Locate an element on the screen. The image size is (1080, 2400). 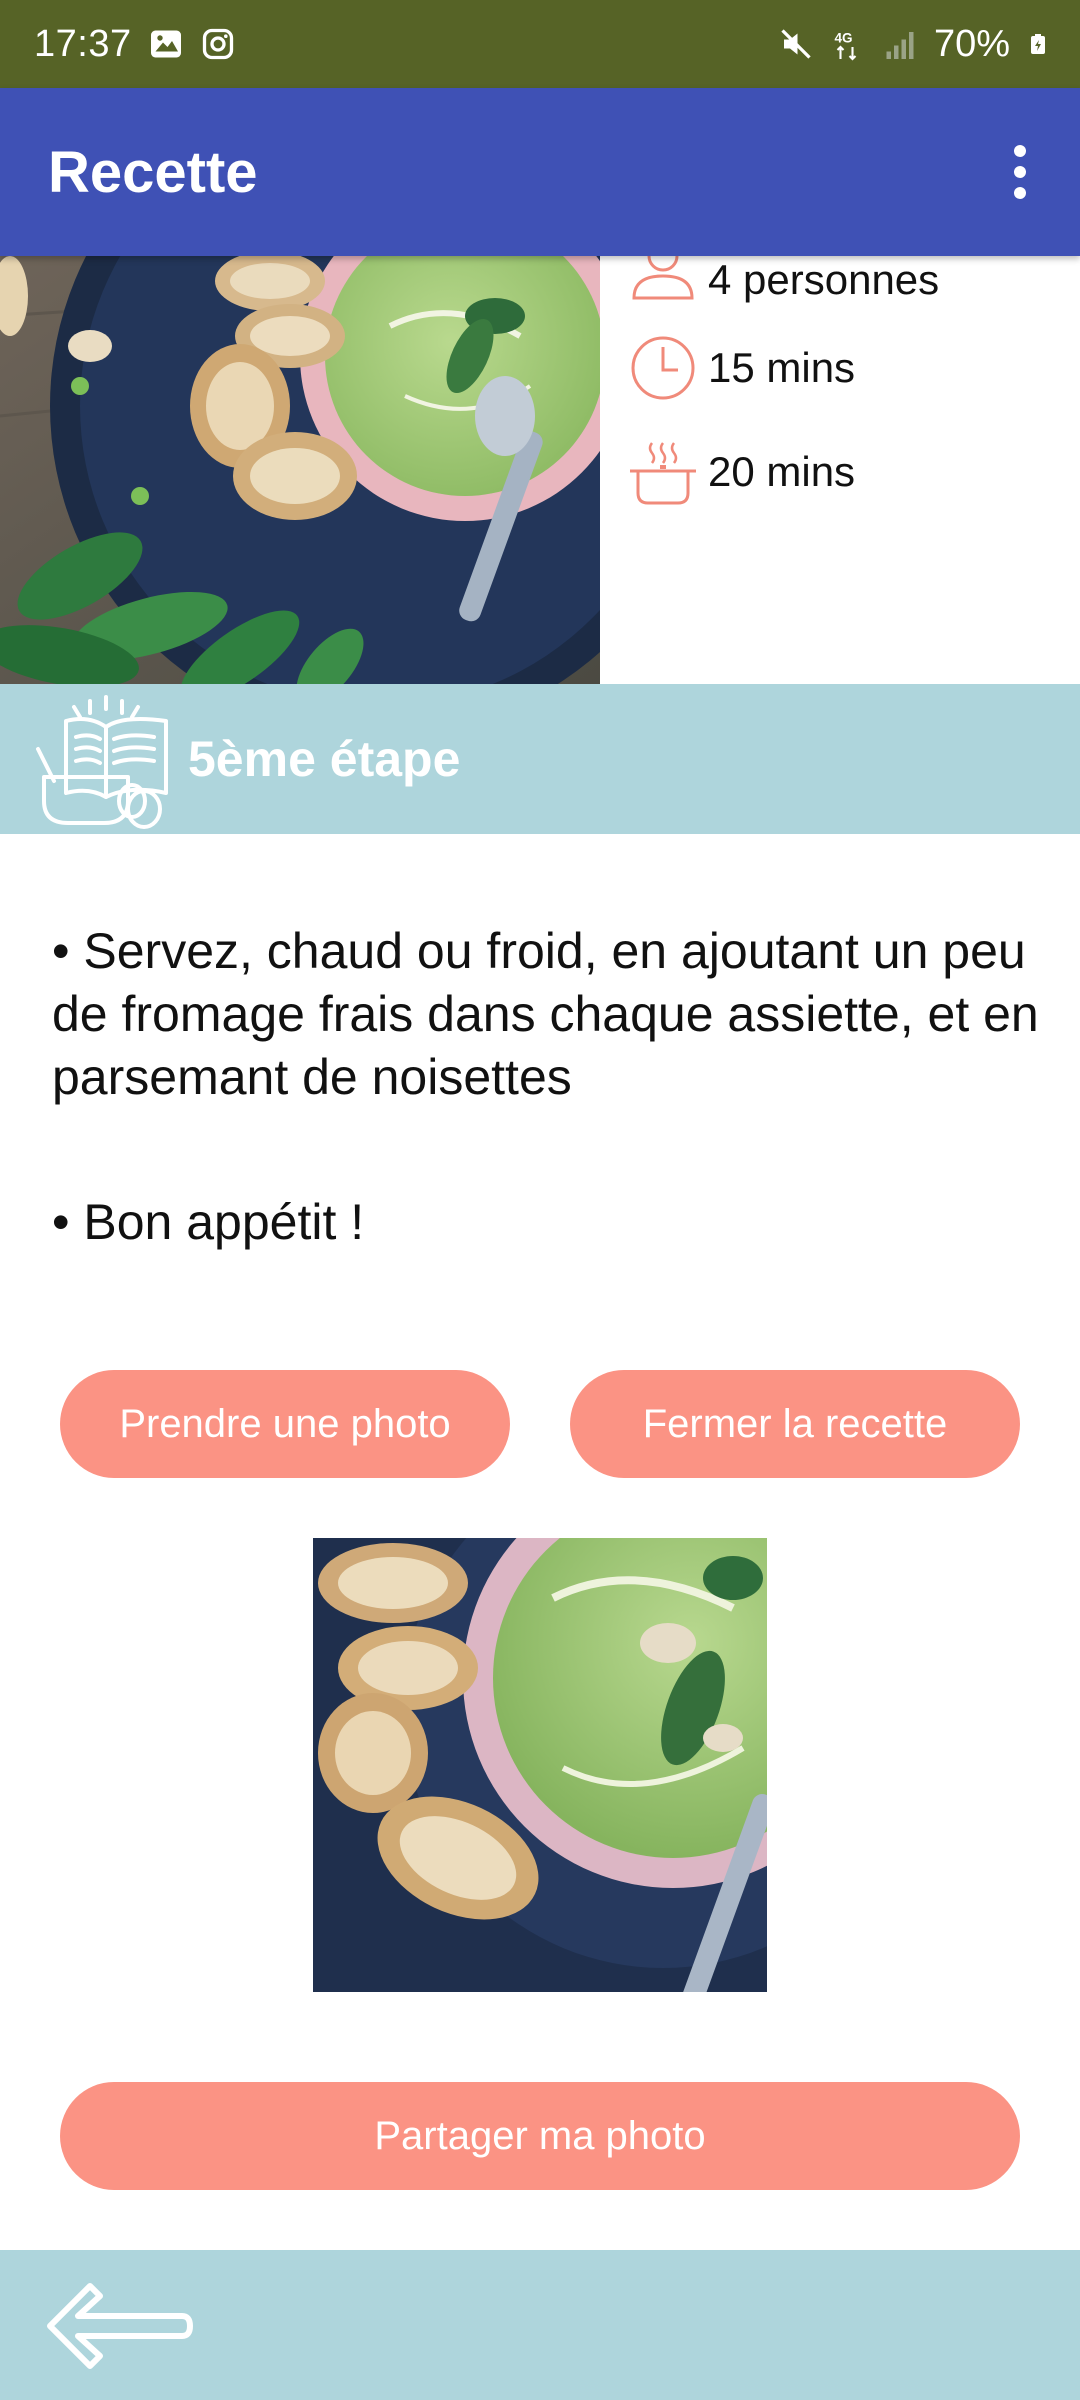
servings-value: 4 personnes is located at coordinates (824, 279).